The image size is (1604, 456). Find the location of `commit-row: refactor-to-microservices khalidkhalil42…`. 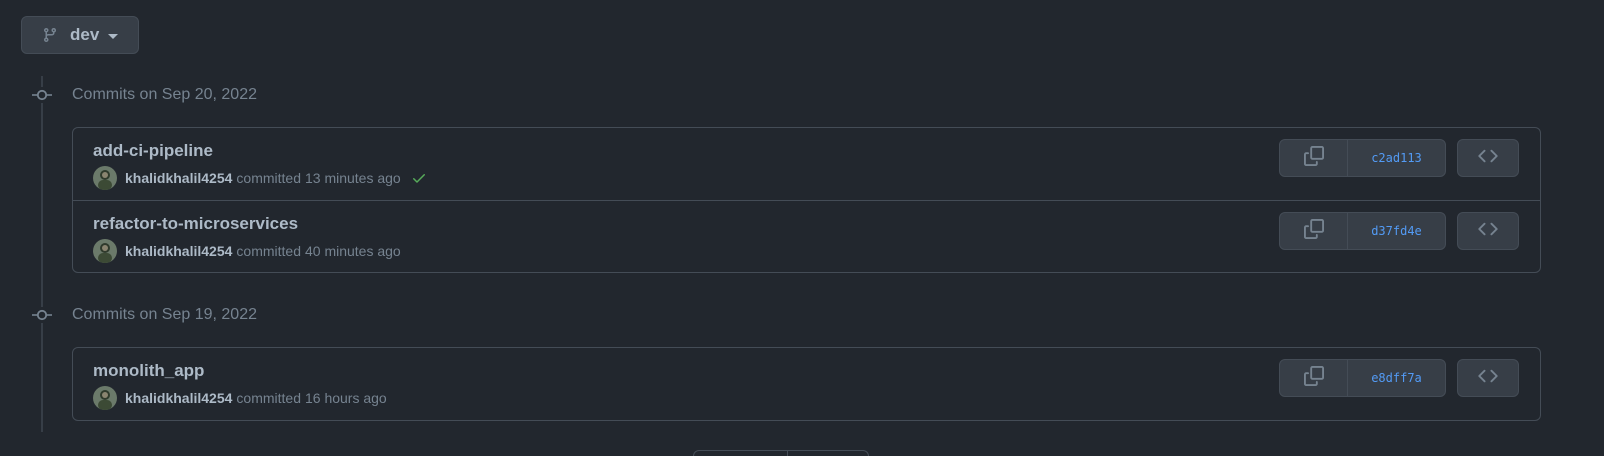

commit-row: refactor-to-microservices khalidkhalil42… is located at coordinates (806, 236).